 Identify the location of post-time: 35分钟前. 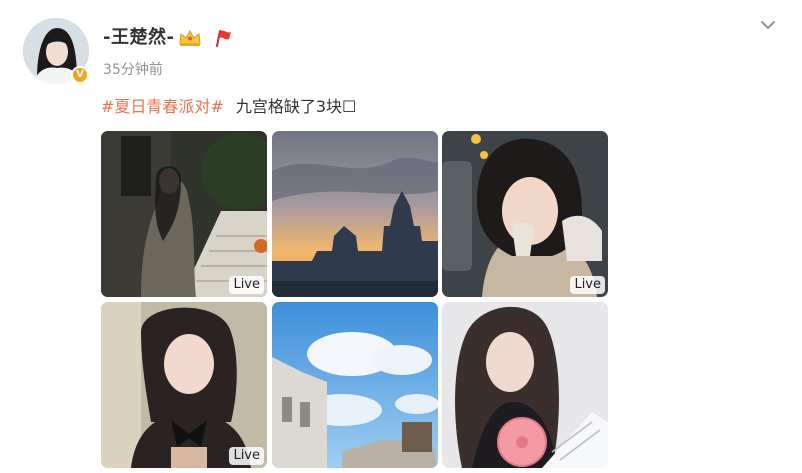
(133, 69).